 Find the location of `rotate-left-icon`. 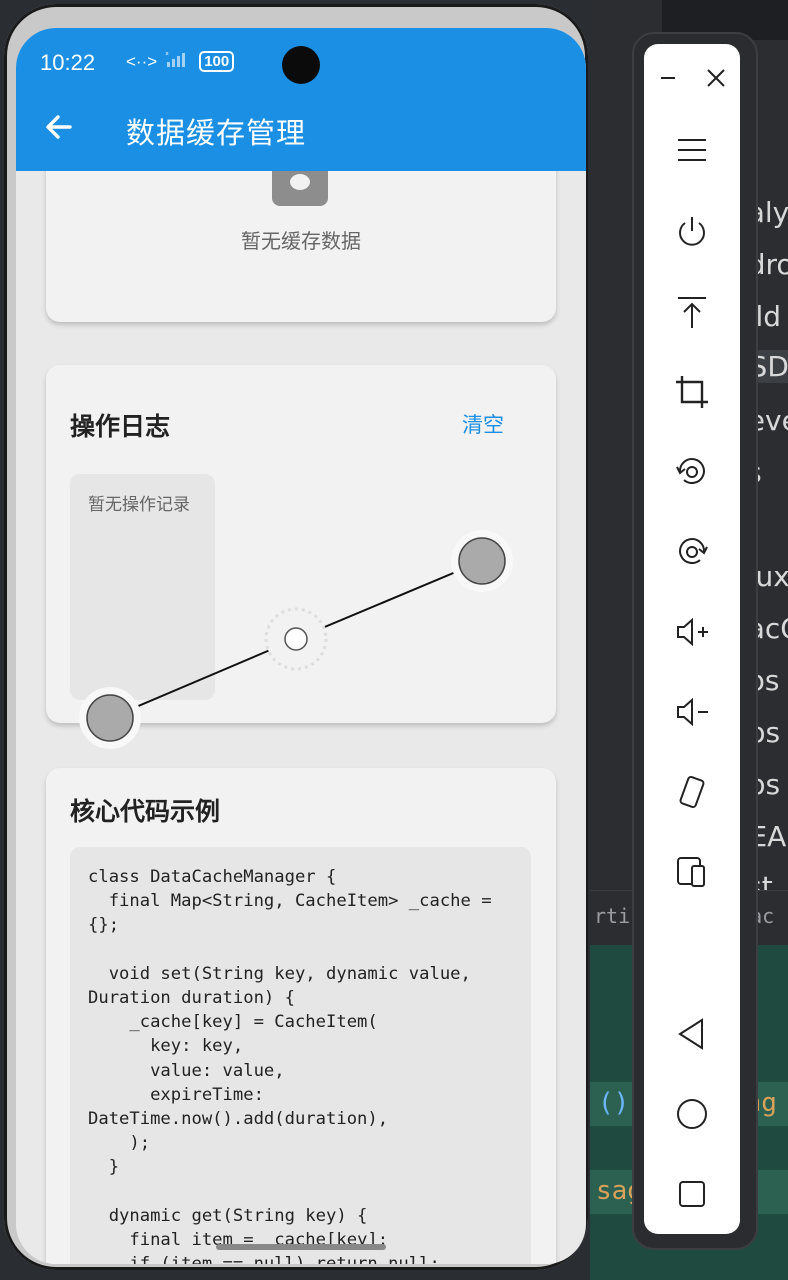

rotate-left-icon is located at coordinates (690, 471).